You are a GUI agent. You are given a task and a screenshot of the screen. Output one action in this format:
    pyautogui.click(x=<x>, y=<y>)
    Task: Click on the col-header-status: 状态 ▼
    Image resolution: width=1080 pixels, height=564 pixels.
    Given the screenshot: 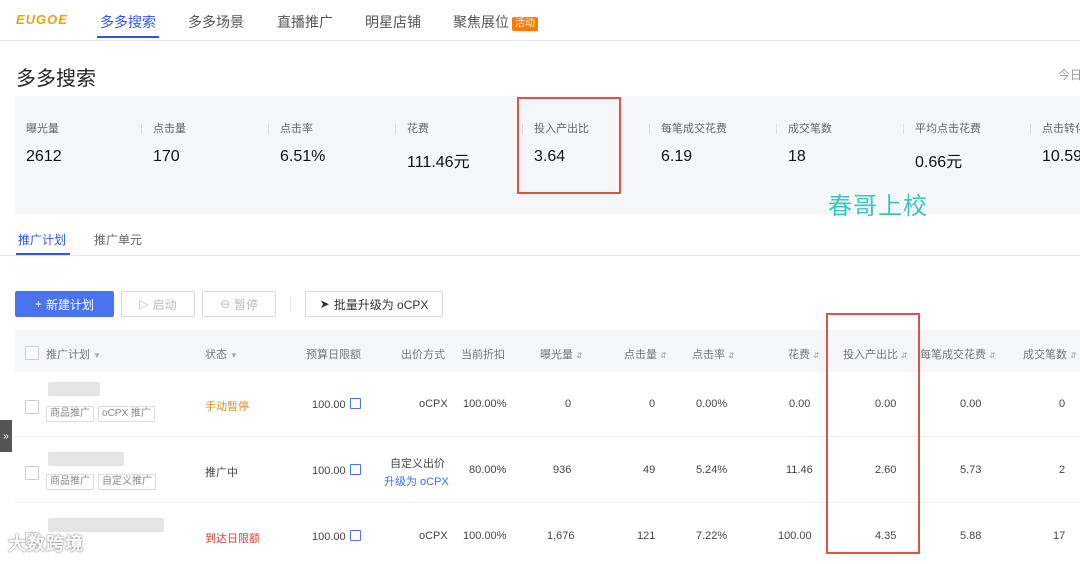 What is the action you would take?
    pyautogui.click(x=221, y=354)
    